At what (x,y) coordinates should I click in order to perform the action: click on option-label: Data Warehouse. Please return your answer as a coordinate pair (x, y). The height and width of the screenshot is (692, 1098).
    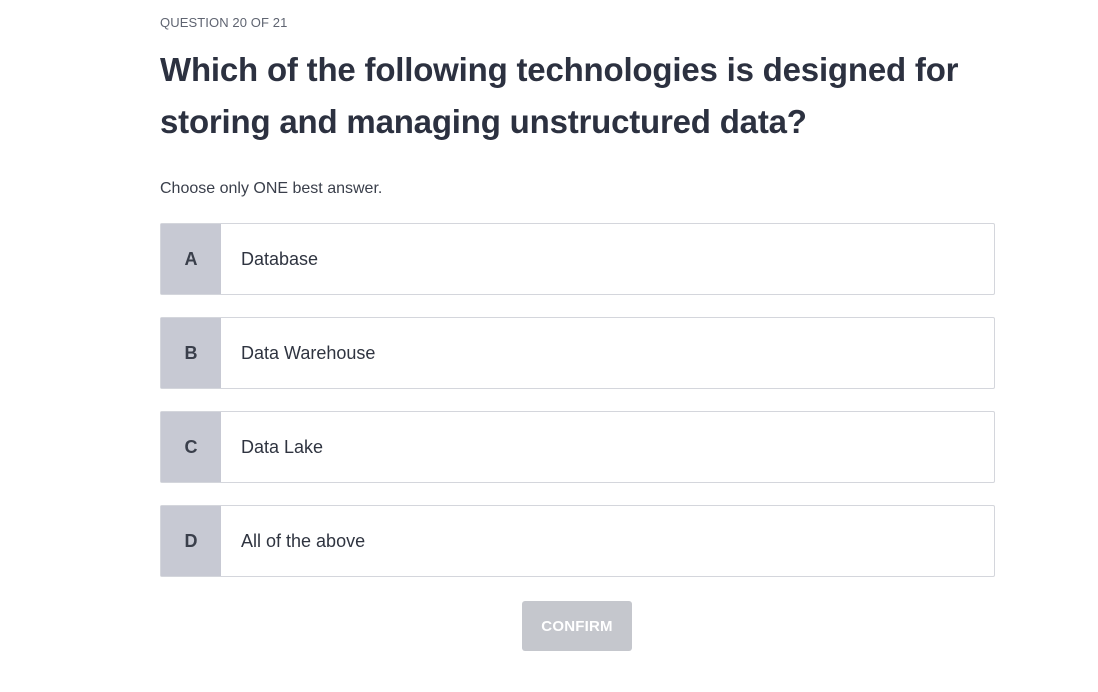
    Looking at the image, I should click on (308, 352).